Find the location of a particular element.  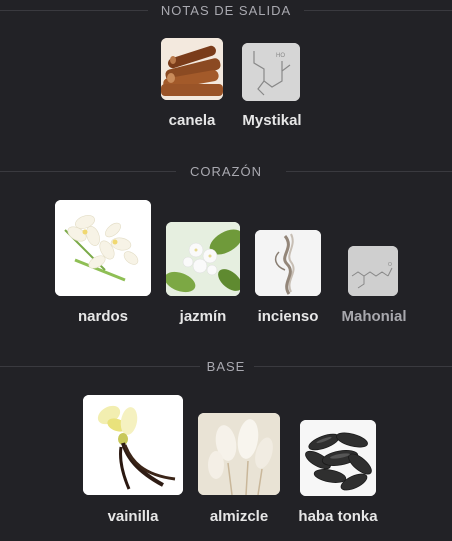

note-jazmin-image is located at coordinates (203, 259).